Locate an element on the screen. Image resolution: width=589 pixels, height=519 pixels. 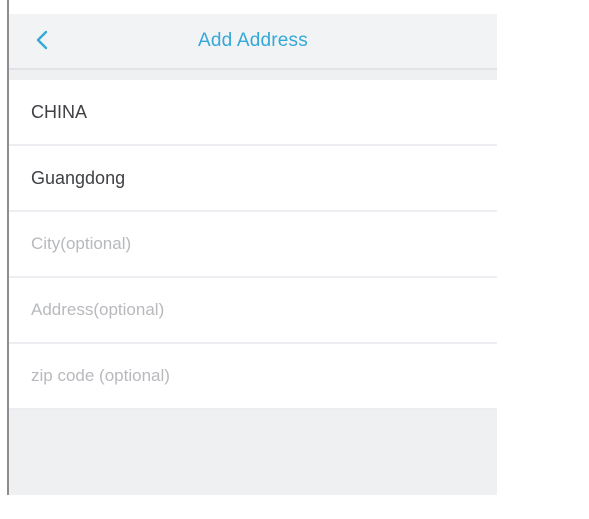
country-value: CHINA is located at coordinates (59, 111).